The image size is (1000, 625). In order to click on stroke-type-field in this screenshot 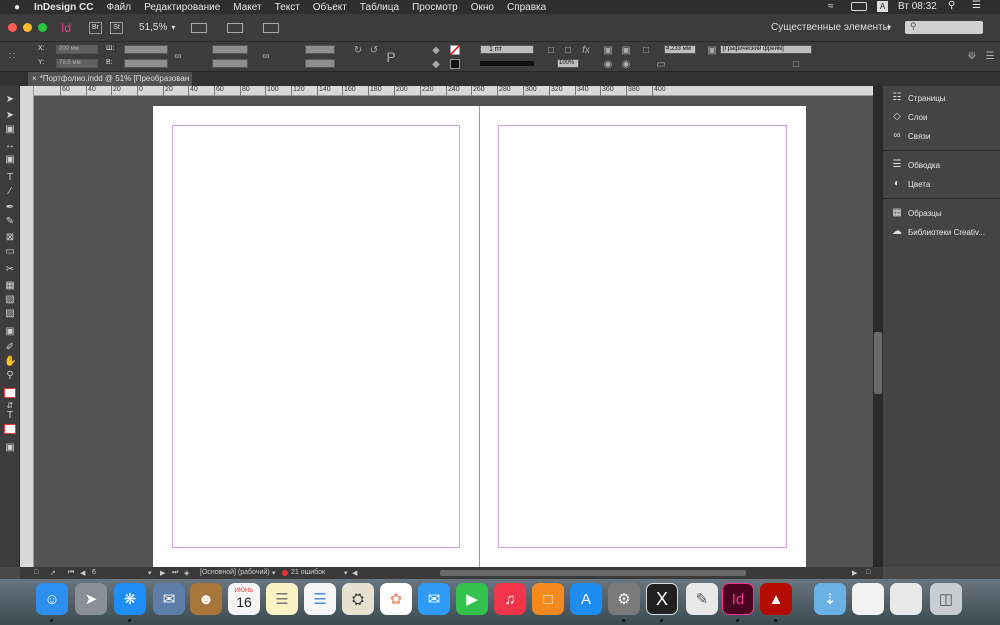, I will do `click(507, 63)`.